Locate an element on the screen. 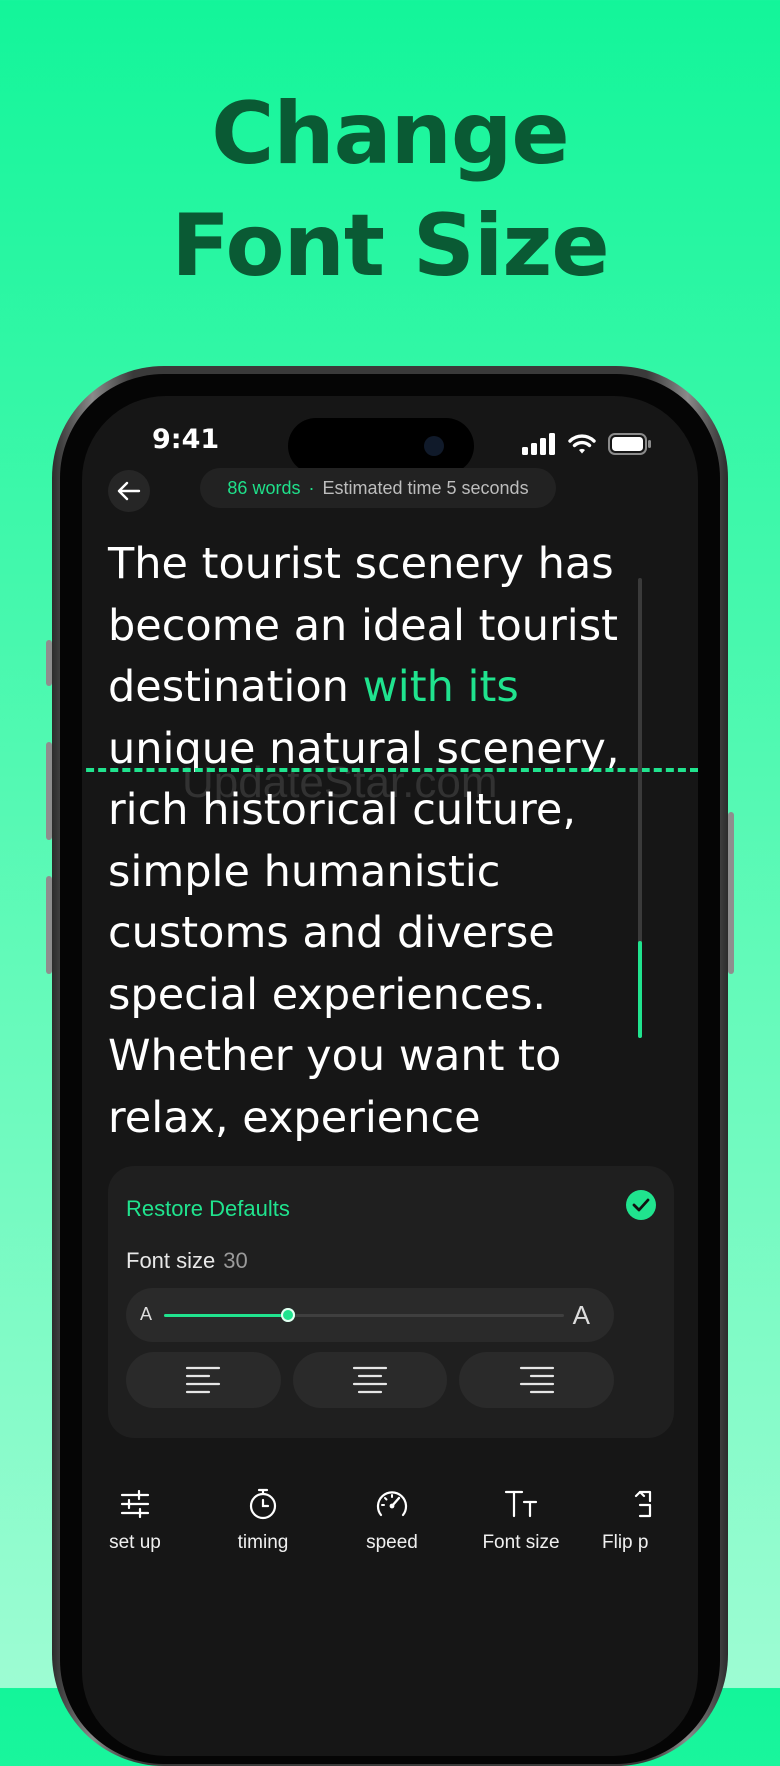  mute-switch is located at coordinates (49, 663).